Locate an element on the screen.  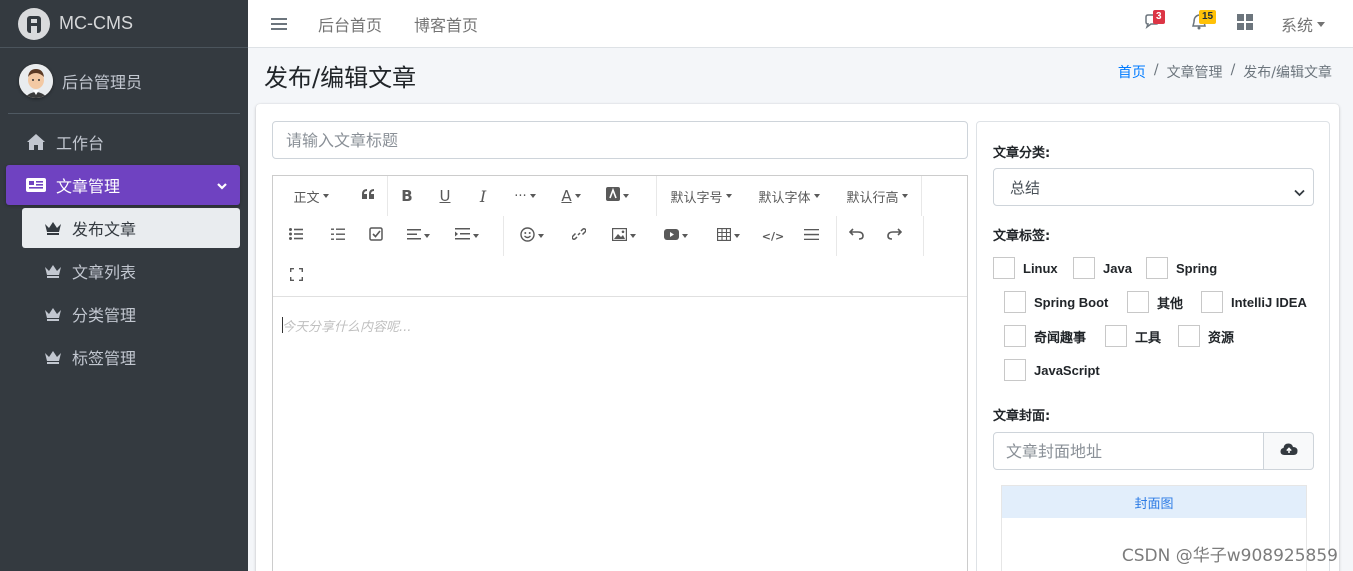
code-block-button: </> is located at coordinates (773, 236).